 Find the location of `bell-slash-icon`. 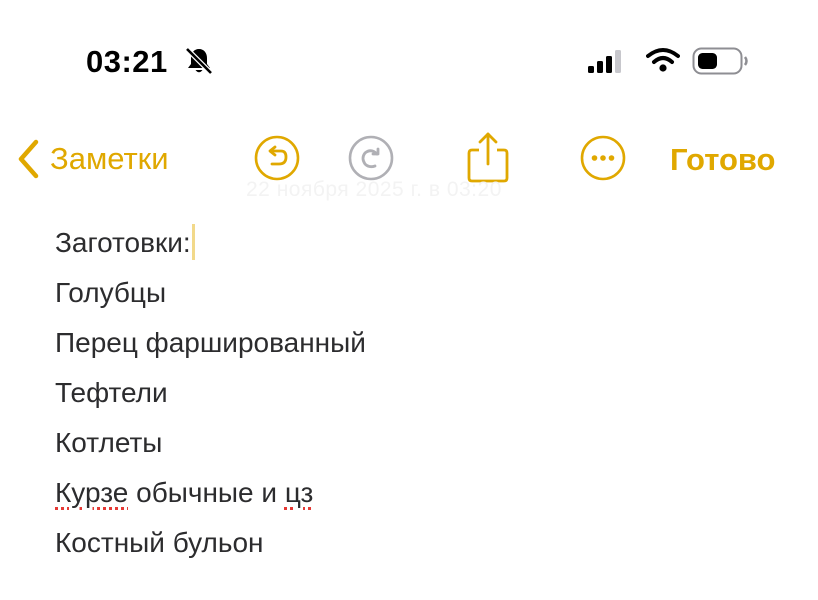

bell-slash-icon is located at coordinates (199, 61).